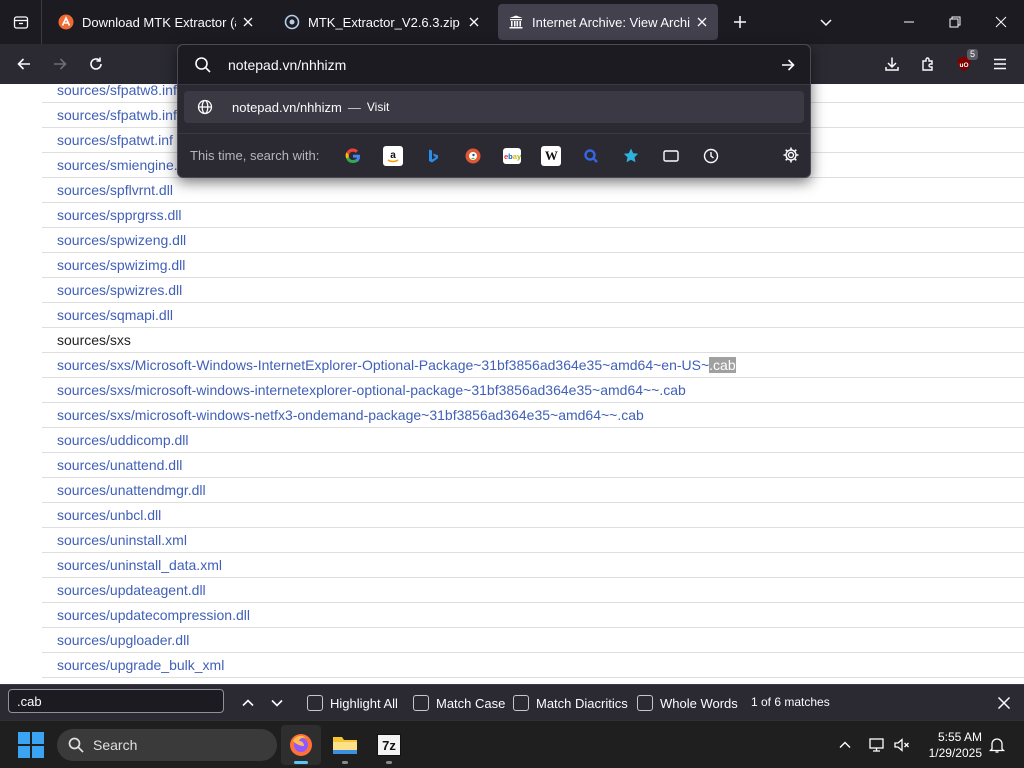 This screenshot has width=1024, height=768. I want to click on arrow-right-icon, so click(60, 64).